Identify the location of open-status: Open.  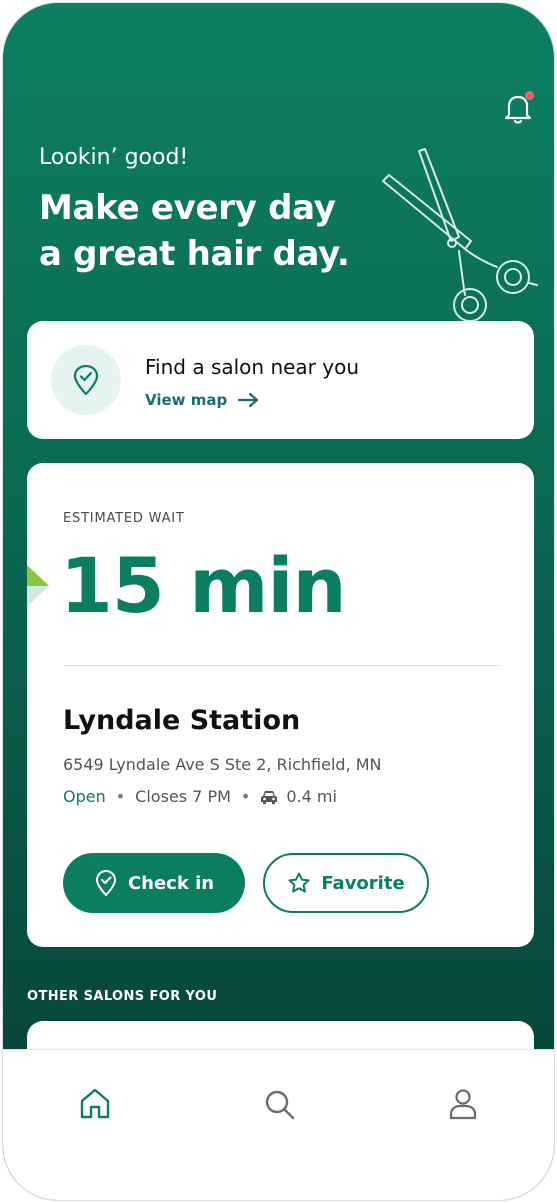
(84, 796).